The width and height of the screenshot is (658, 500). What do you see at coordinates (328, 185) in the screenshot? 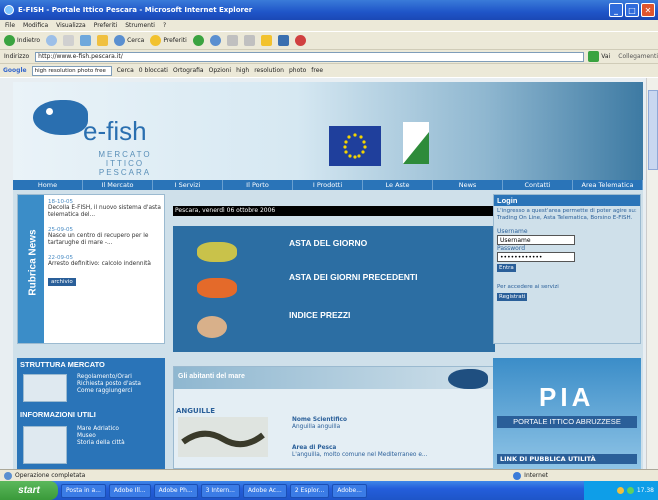
I see `nav-prodotti: I Prodotti` at bounding box center [328, 185].